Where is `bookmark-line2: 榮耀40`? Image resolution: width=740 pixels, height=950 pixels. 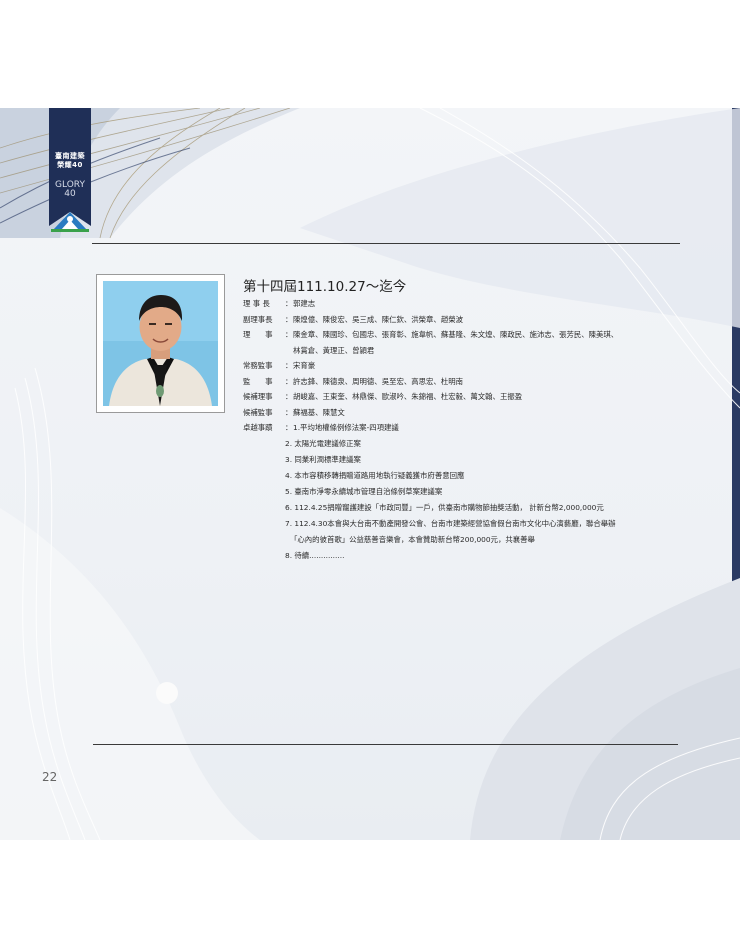
bookmark-line2: 榮耀40 is located at coordinates (70, 165).